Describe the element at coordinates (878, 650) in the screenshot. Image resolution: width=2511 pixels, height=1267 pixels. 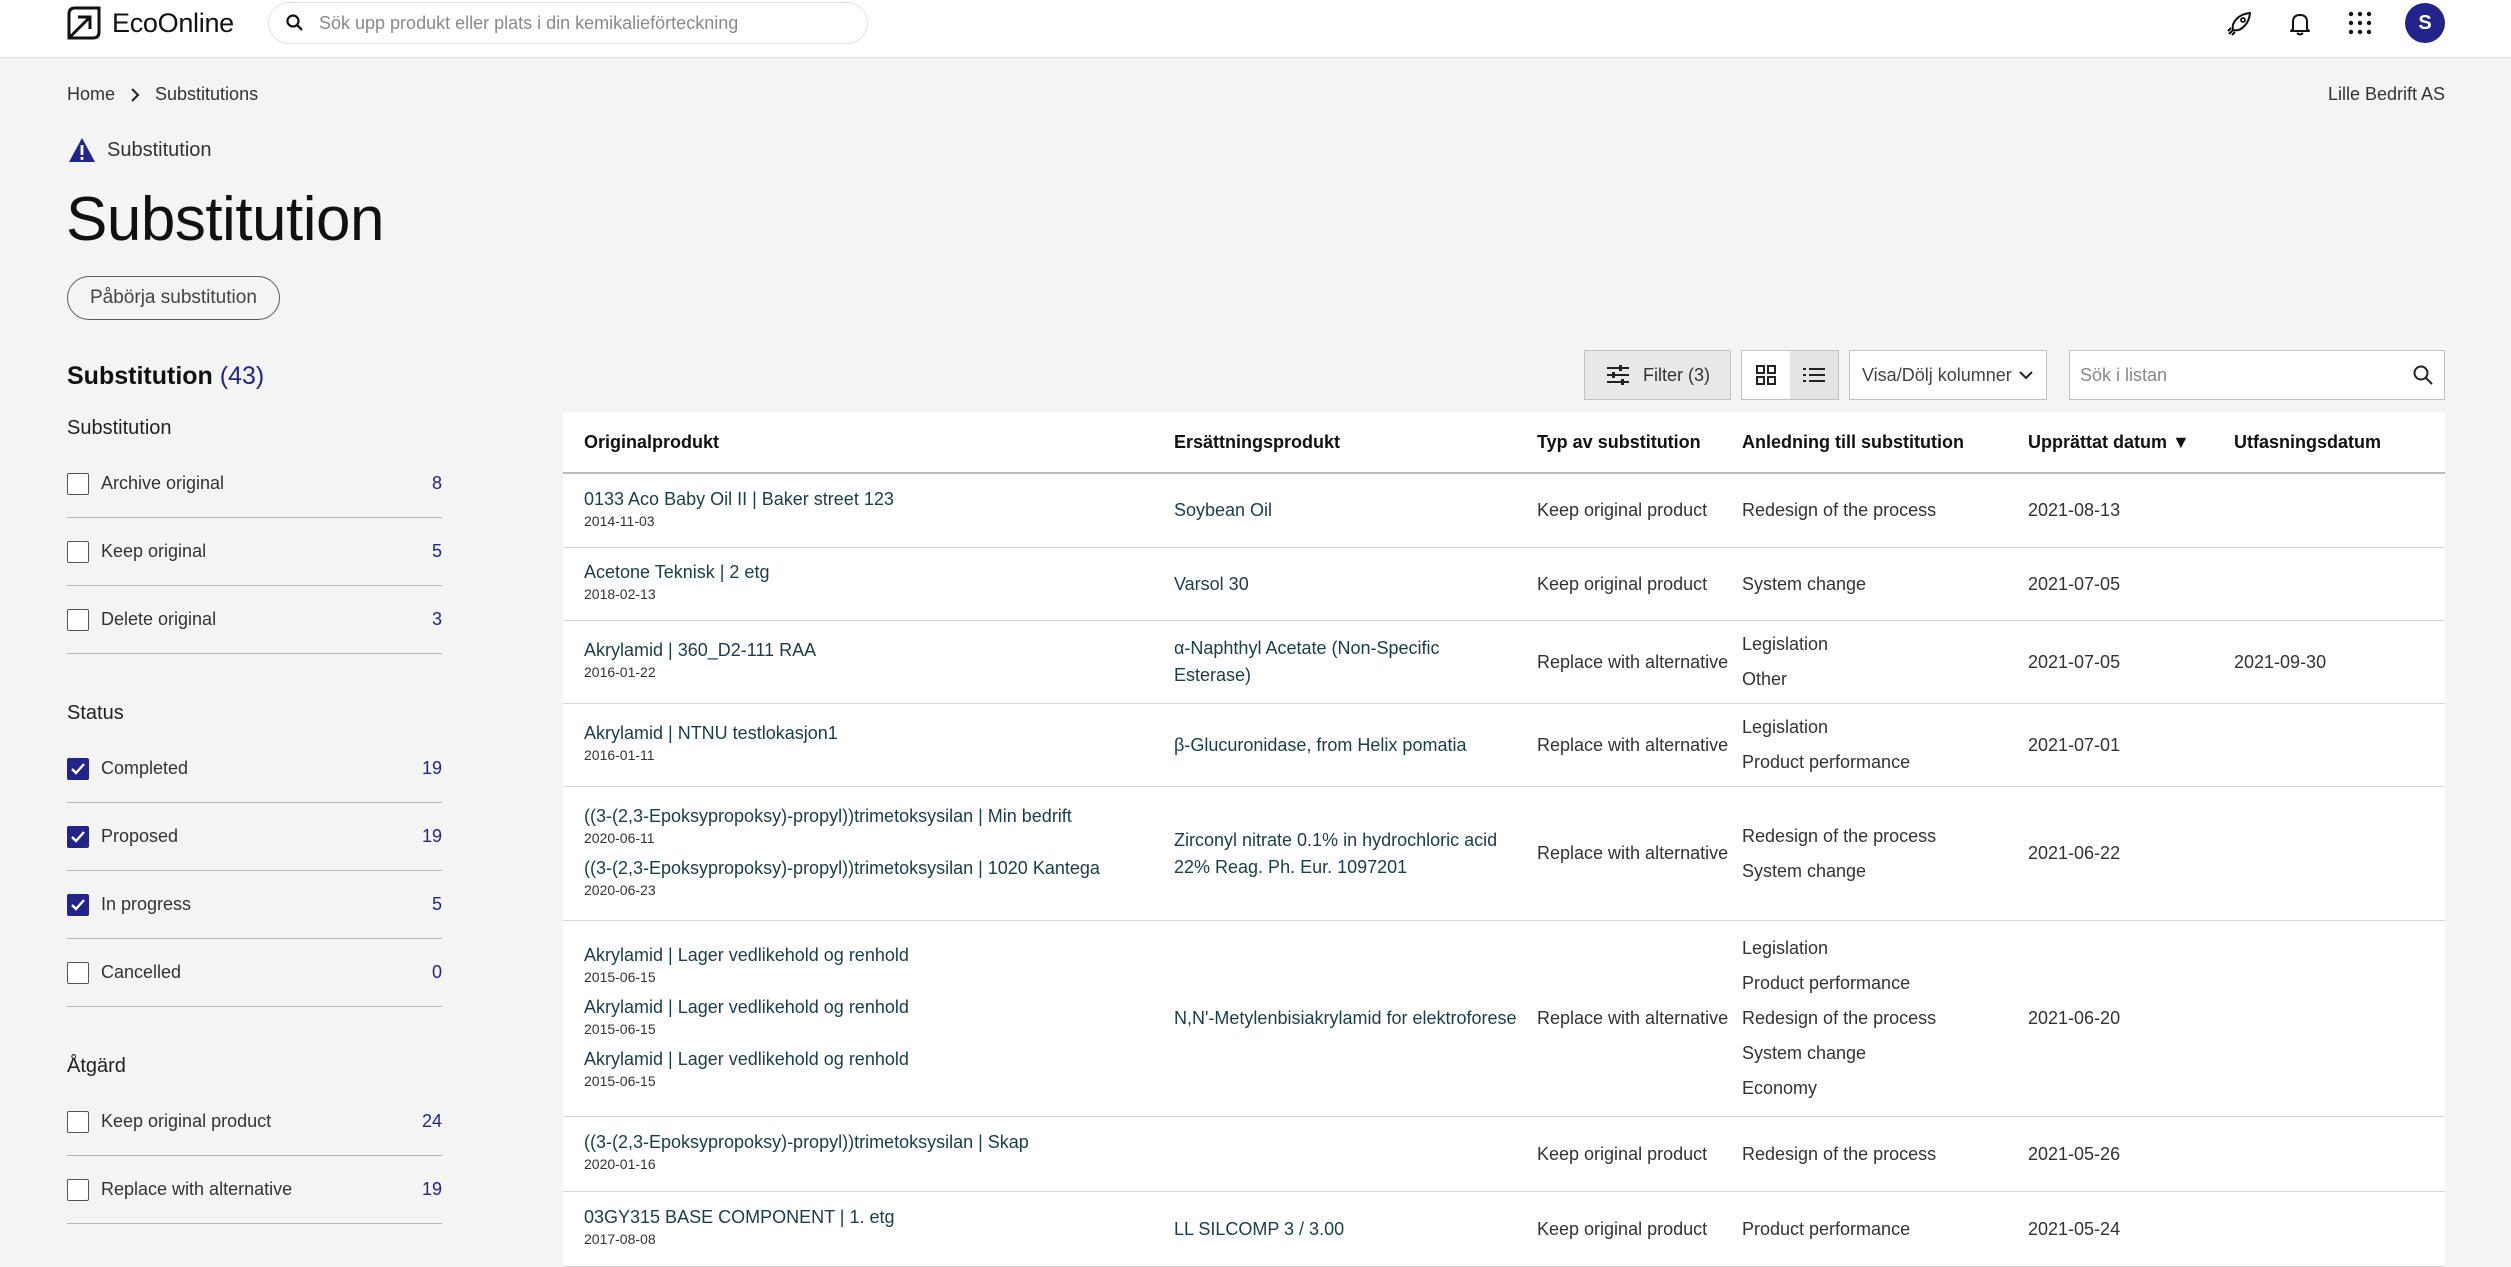
I see `original-product-link: Akrylamid | 360_D2-111 RAA` at that location.